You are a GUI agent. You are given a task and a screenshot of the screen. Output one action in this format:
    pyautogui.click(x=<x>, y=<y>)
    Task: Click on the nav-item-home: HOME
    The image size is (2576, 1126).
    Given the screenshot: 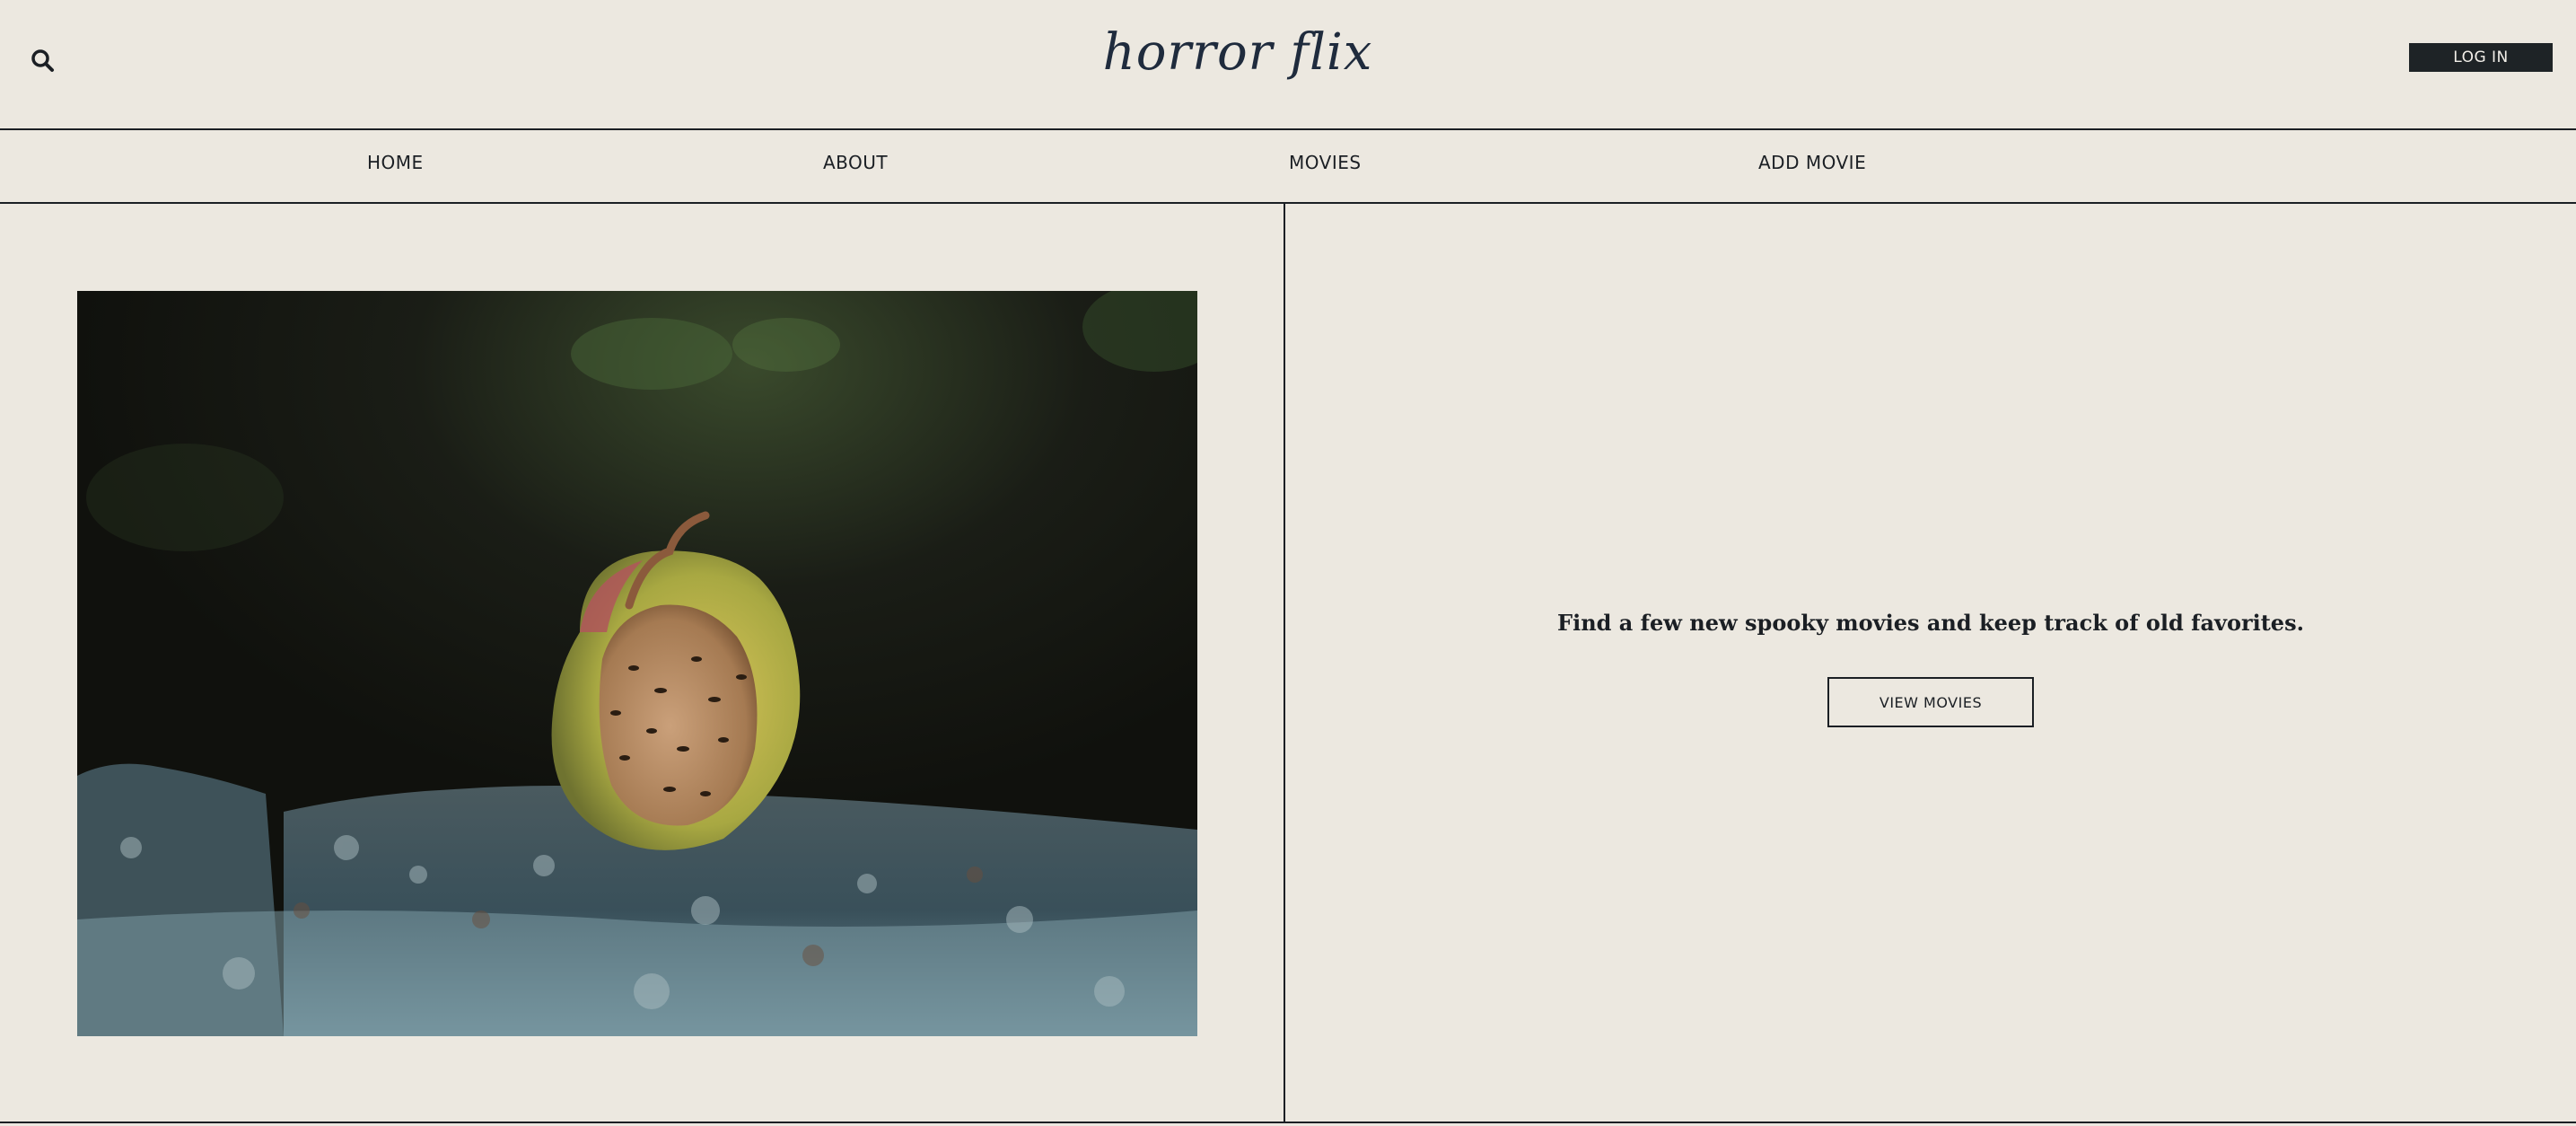 What is the action you would take?
    pyautogui.click(x=395, y=162)
    